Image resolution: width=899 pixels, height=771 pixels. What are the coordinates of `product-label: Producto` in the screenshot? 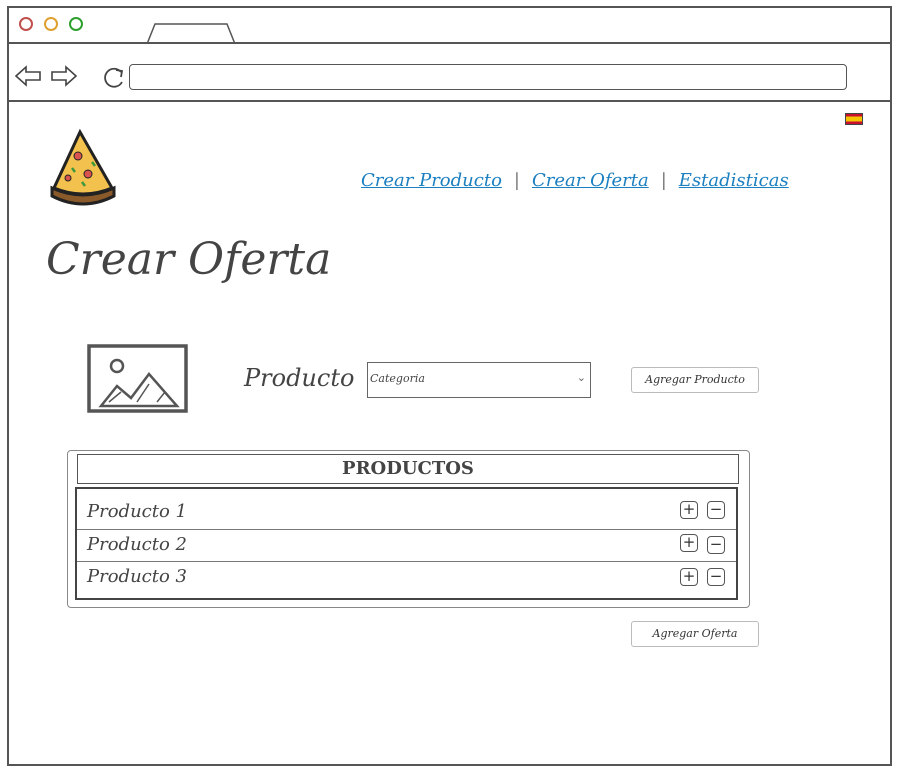 It's located at (299, 378).